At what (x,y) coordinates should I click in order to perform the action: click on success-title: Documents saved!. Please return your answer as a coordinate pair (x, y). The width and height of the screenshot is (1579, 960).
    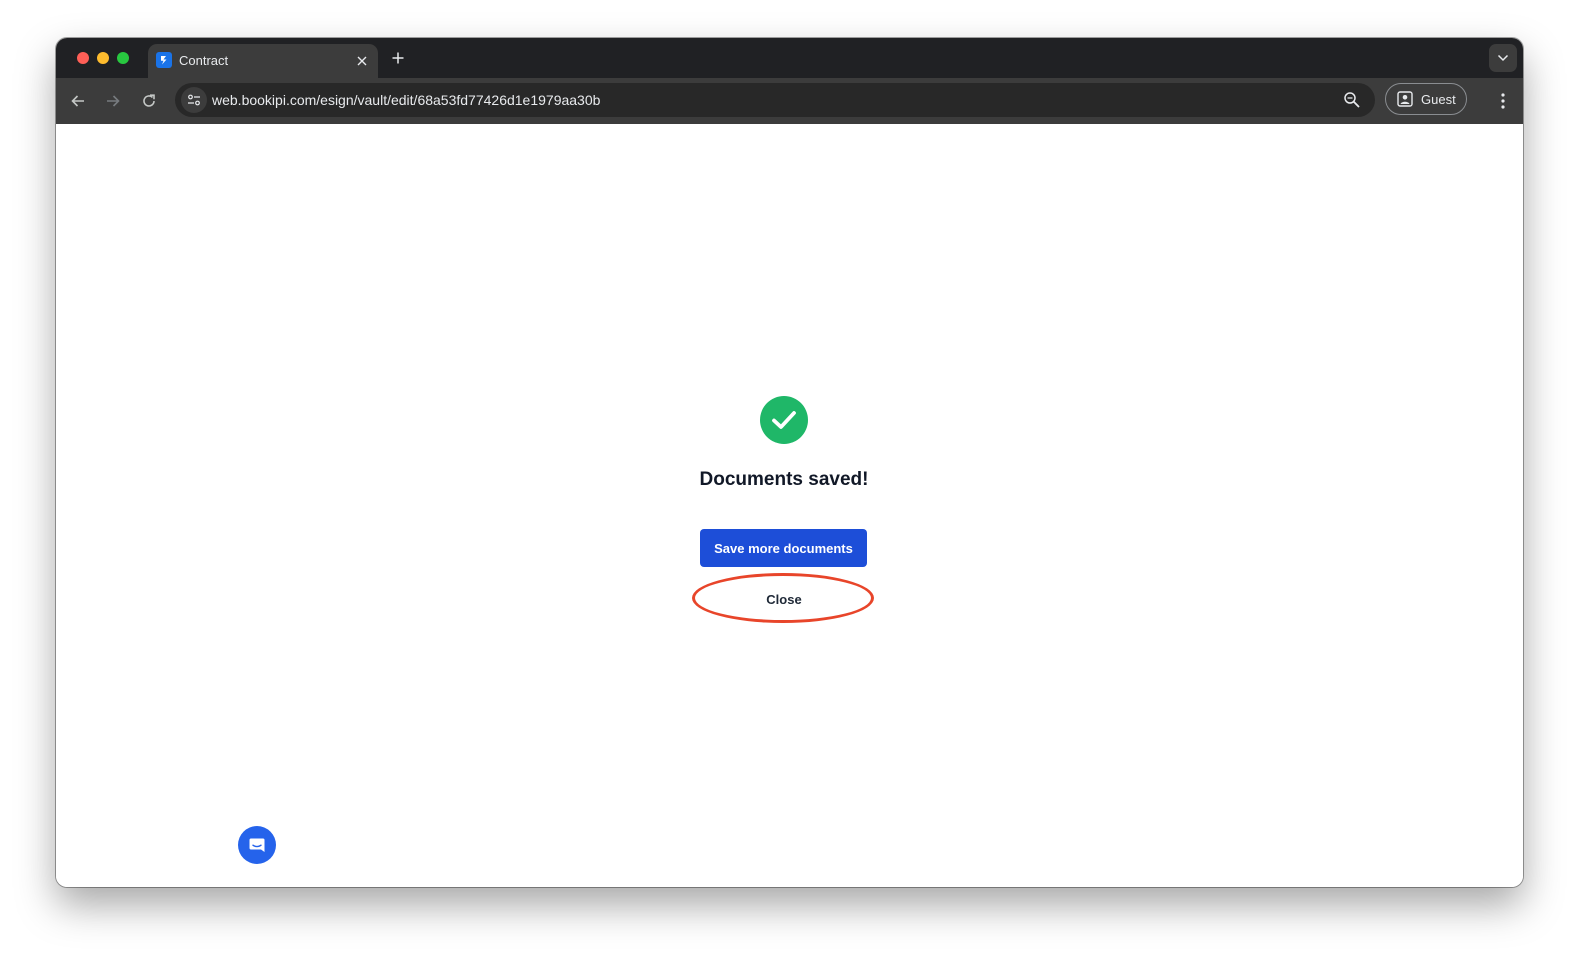
    Looking at the image, I should click on (784, 479).